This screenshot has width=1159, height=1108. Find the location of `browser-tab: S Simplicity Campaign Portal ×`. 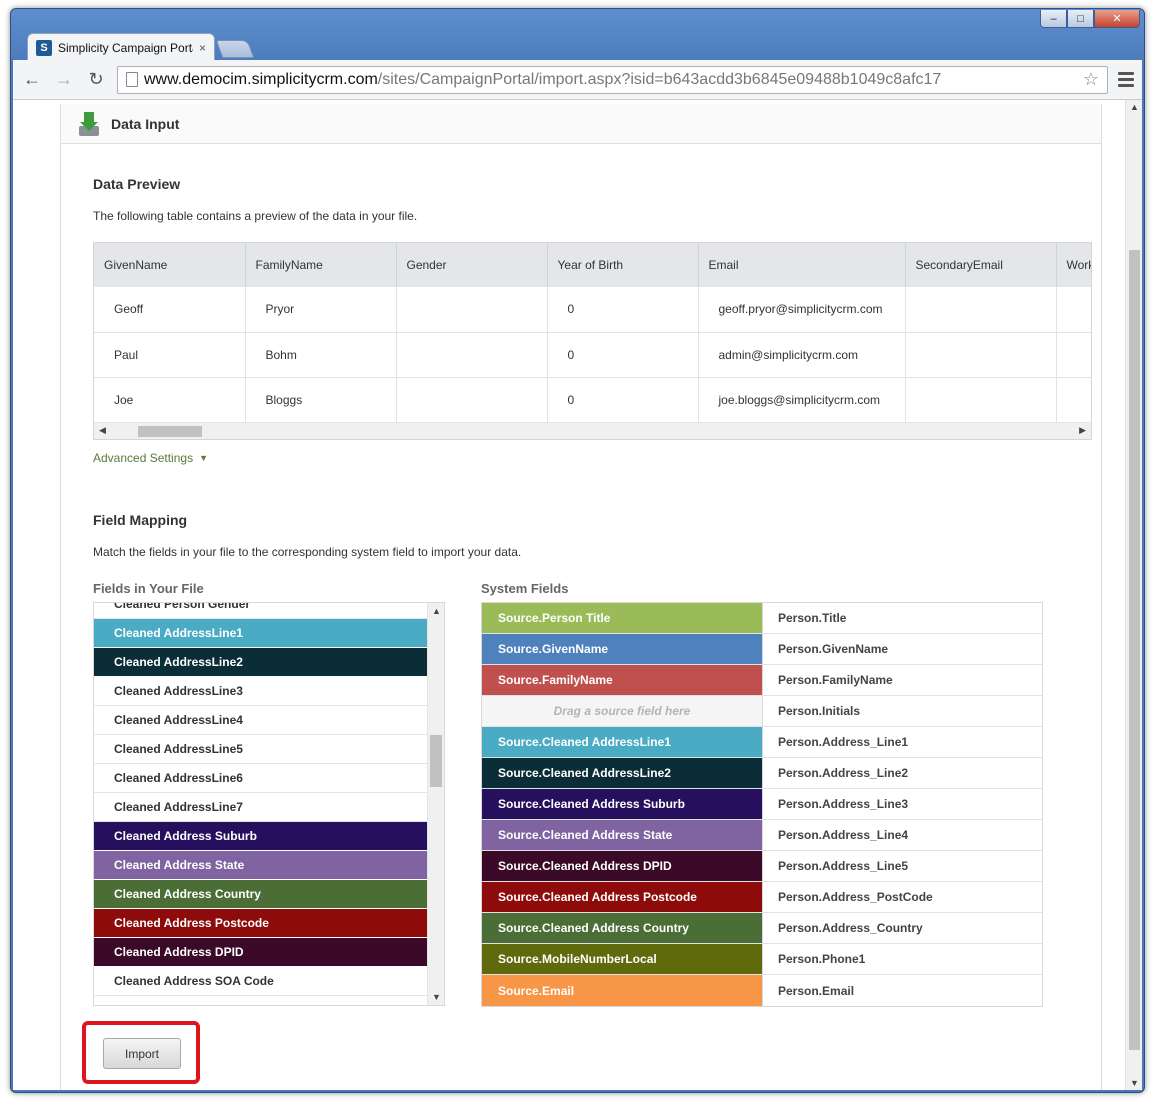

browser-tab: S Simplicity Campaign Portal × is located at coordinates (121, 47).